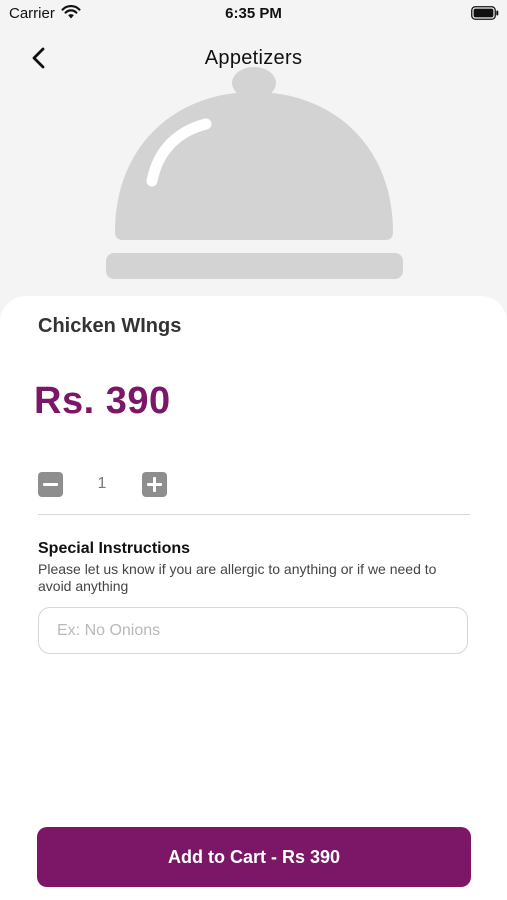 The width and height of the screenshot is (507, 900). I want to click on divider, so click(254, 514).